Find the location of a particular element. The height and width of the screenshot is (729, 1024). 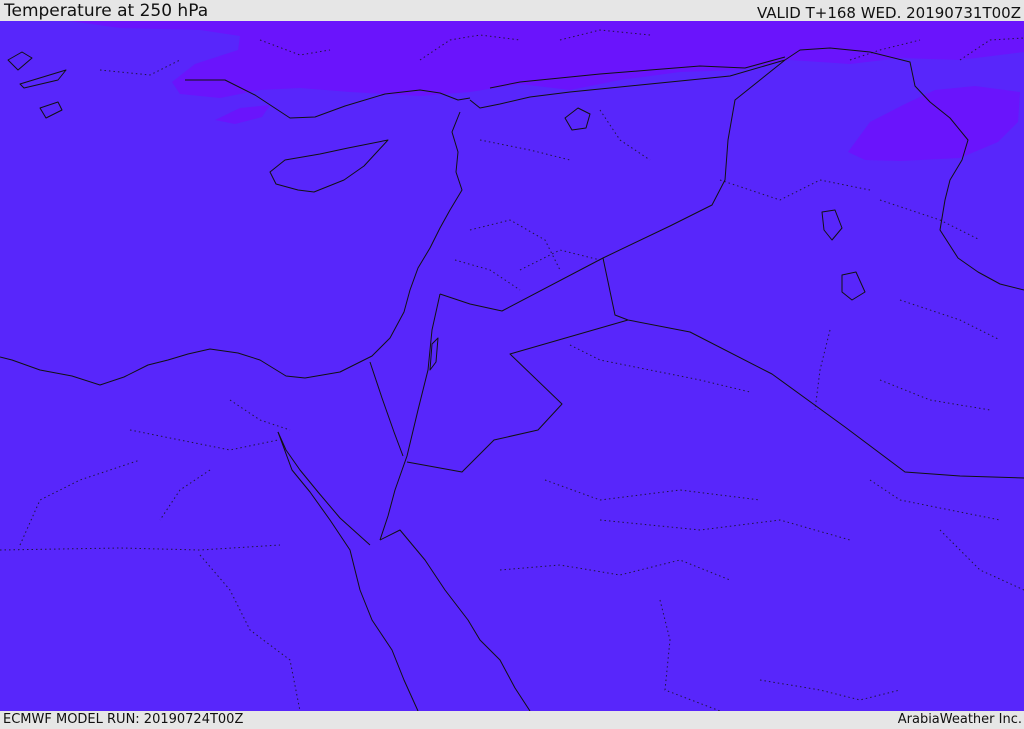

model-run-label: ECMWF MODEL RUN: 20190724T00Z is located at coordinates (123, 719).